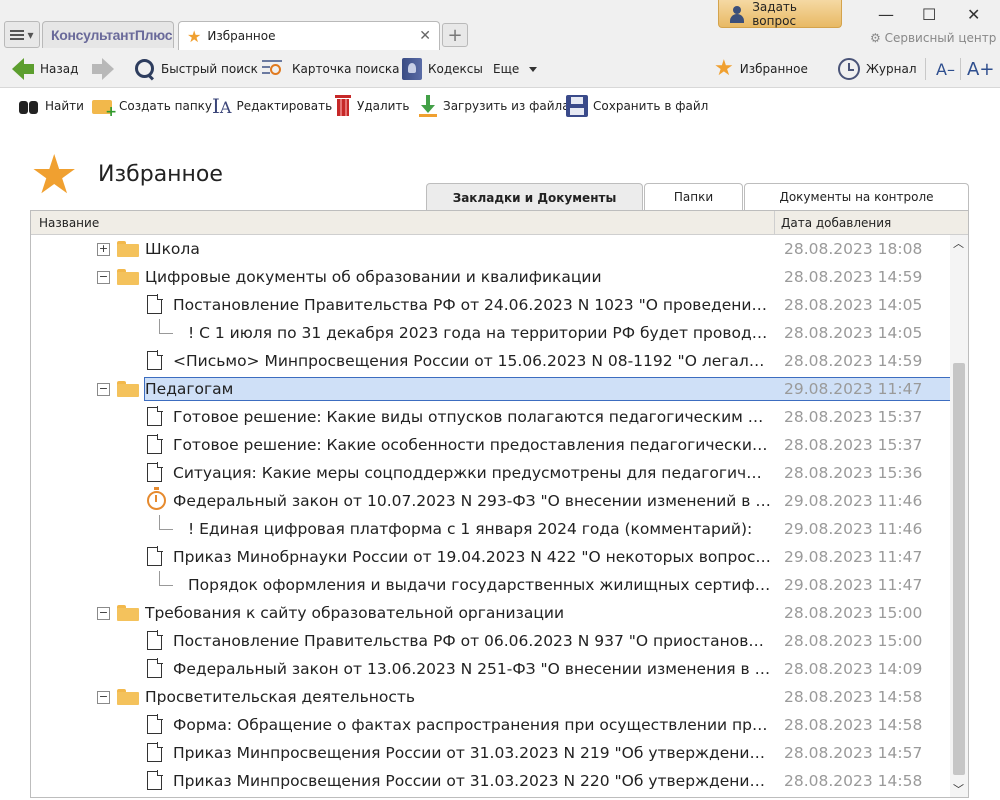  What do you see at coordinates (886, 14) in the screenshot?
I see `minimize-button: —` at bounding box center [886, 14].